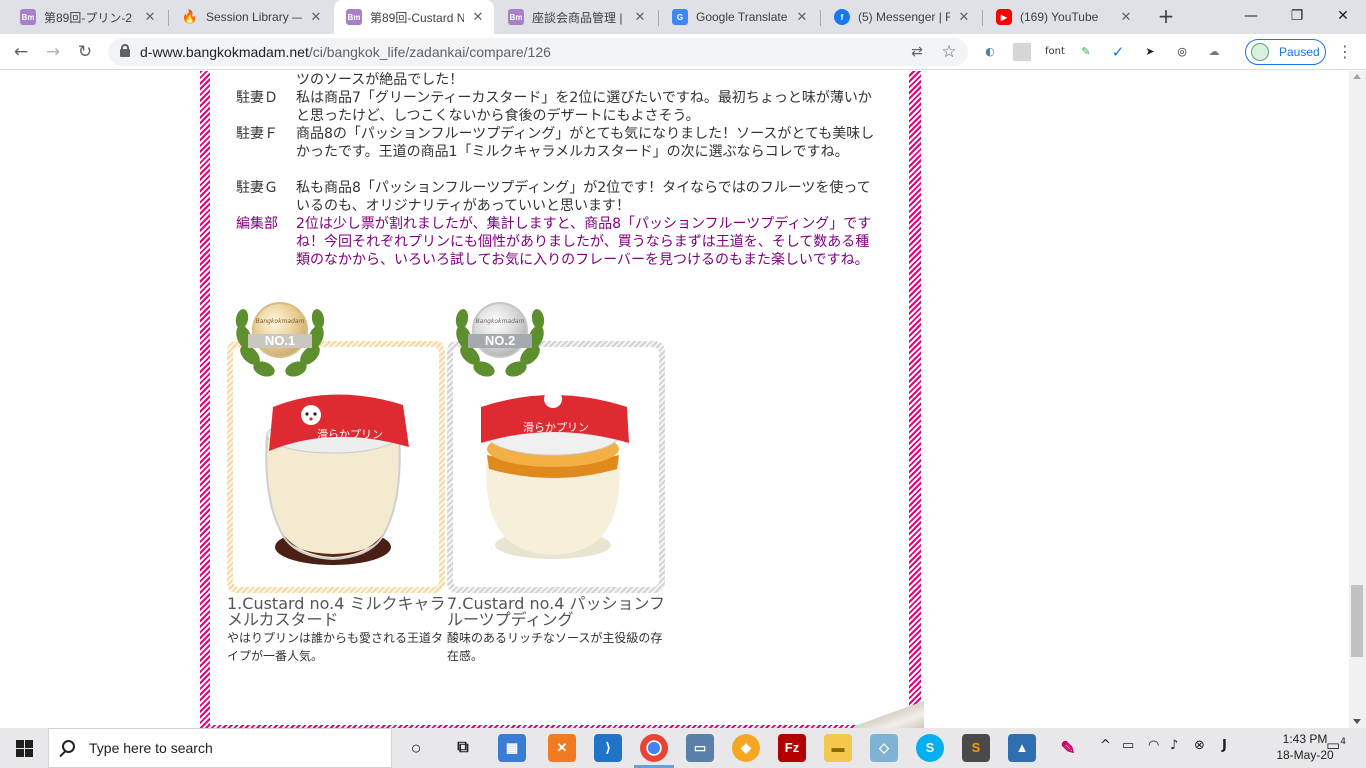 The width and height of the screenshot is (1366, 768). I want to click on tab-5: G Google Translate ✕, so click(739, 17).